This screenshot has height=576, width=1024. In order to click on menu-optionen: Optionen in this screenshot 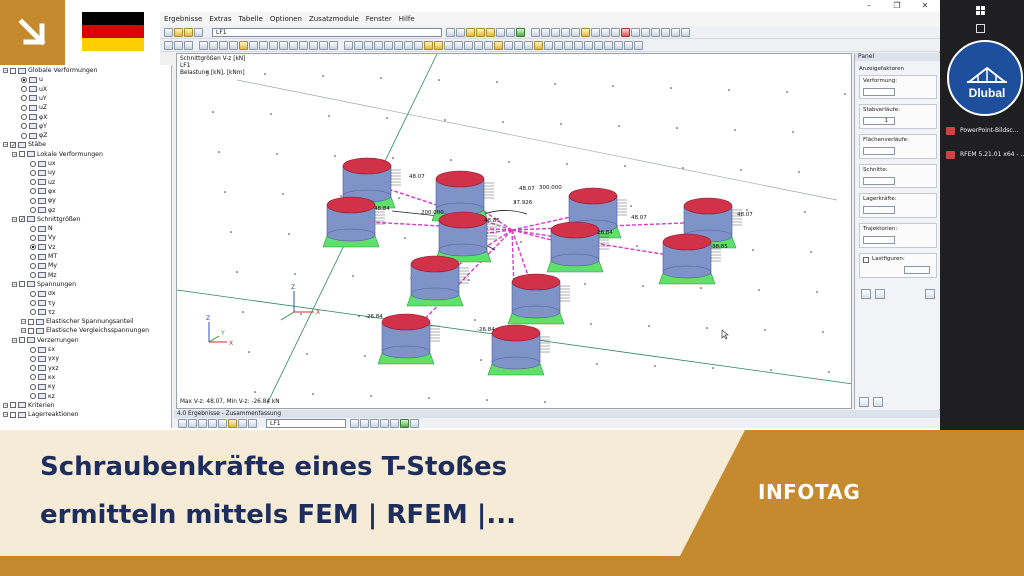, I will do `click(286, 19)`.